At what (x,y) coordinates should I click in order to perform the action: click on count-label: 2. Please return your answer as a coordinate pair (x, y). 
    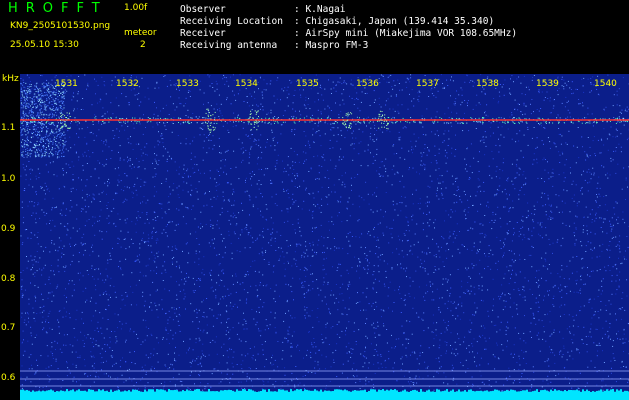
    Looking at the image, I should click on (143, 45).